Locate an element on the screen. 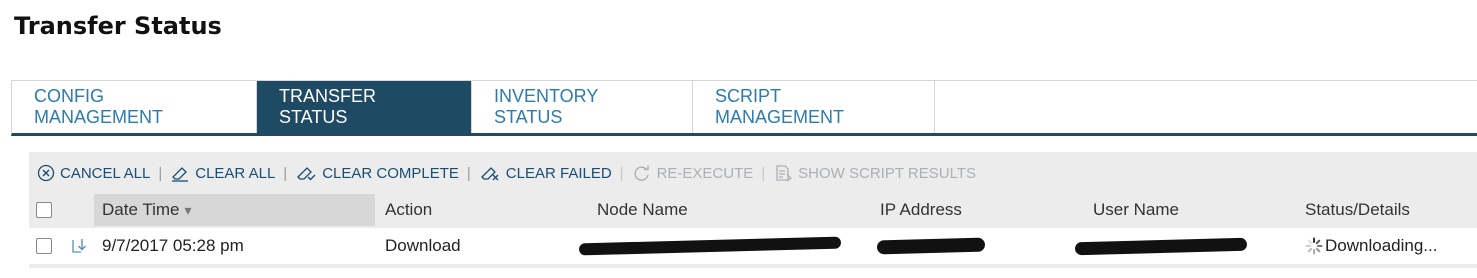  column-header-action: Action is located at coordinates (408, 210).